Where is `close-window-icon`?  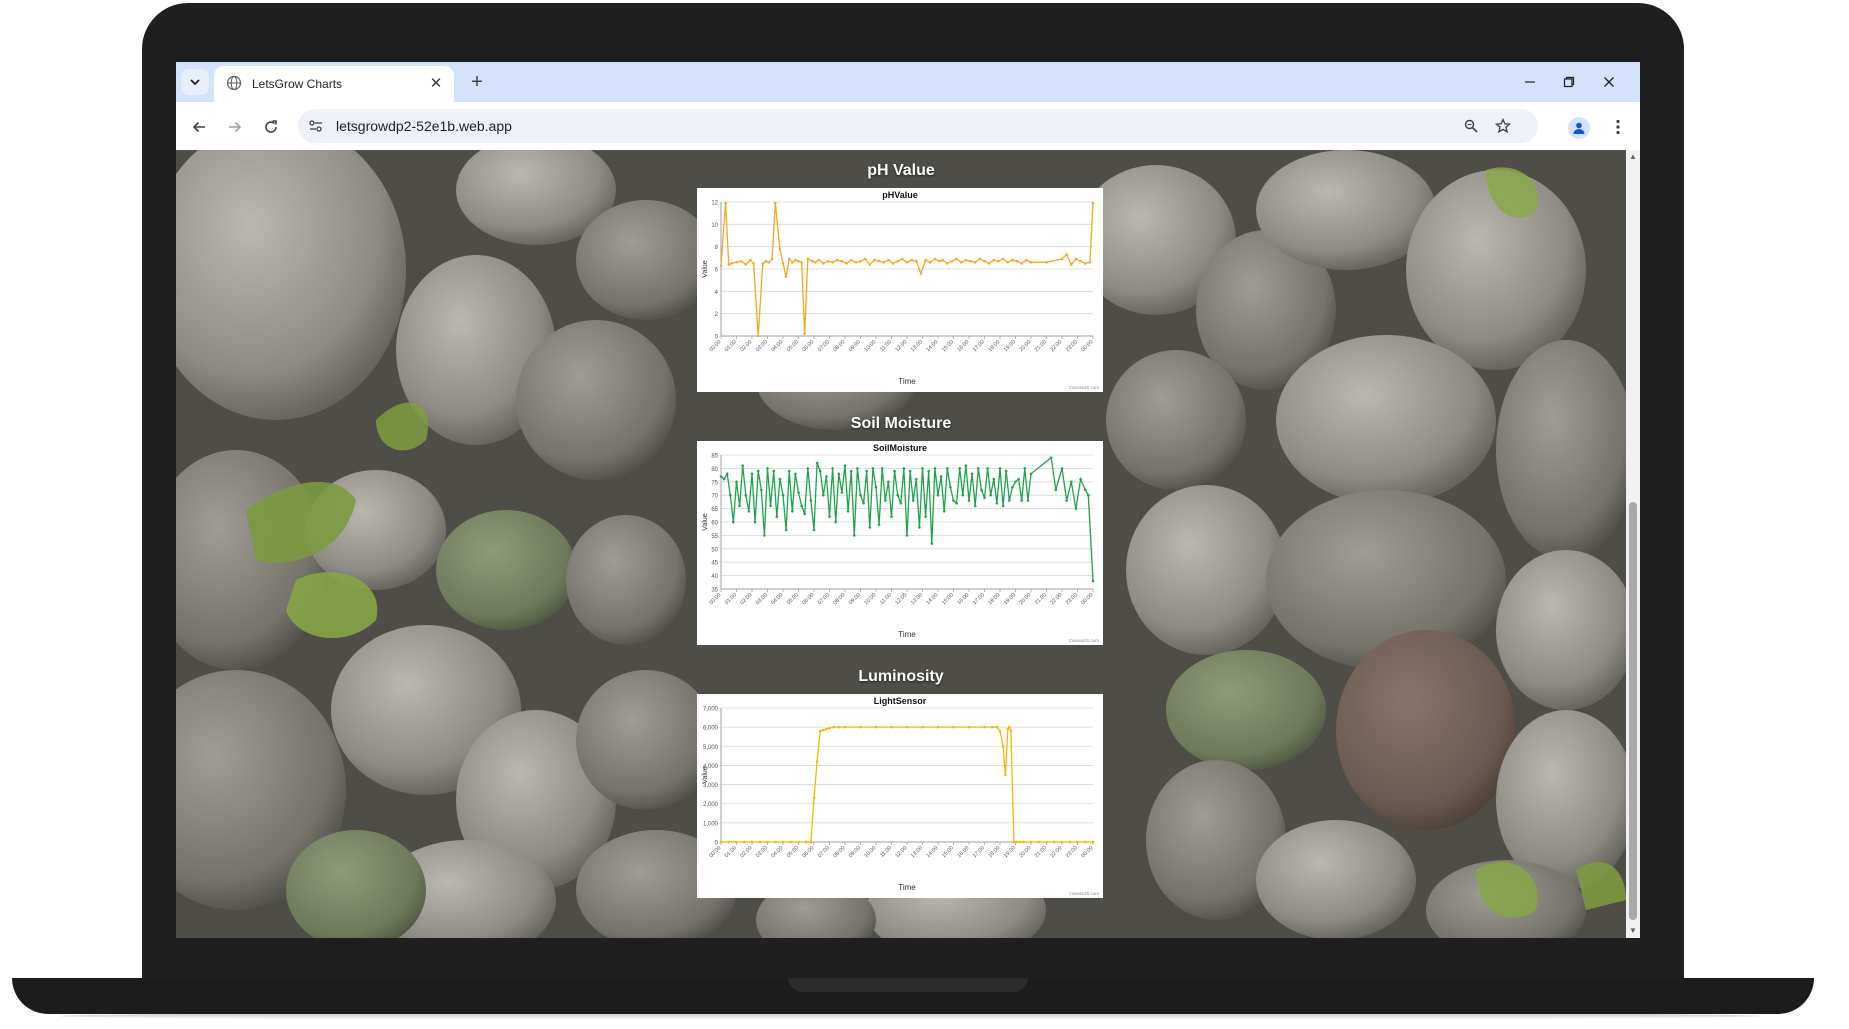
close-window-icon is located at coordinates (1609, 82).